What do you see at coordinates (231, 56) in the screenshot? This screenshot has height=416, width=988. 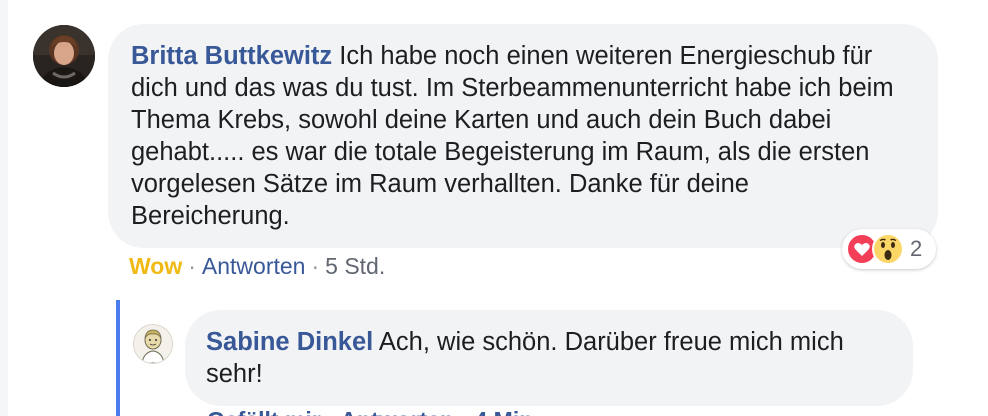 I see `comment-author: Britta Buttkewitz` at bounding box center [231, 56].